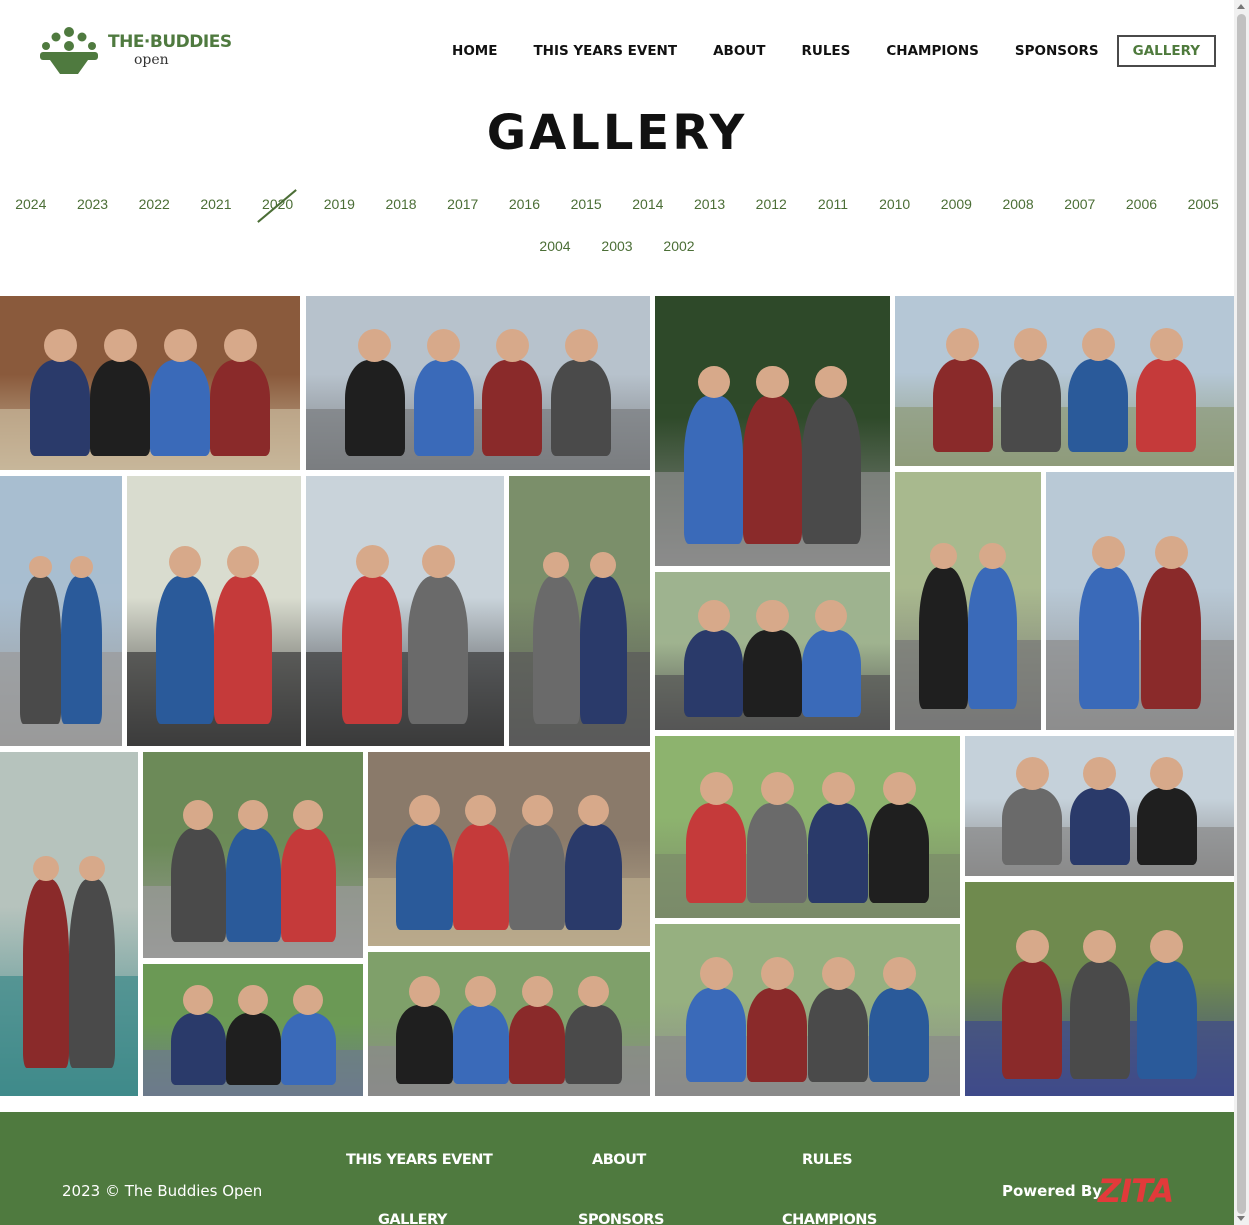 The height and width of the screenshot is (1225, 1249). What do you see at coordinates (932, 51) in the screenshot?
I see `nav-champions: CHAMPIONS` at bounding box center [932, 51].